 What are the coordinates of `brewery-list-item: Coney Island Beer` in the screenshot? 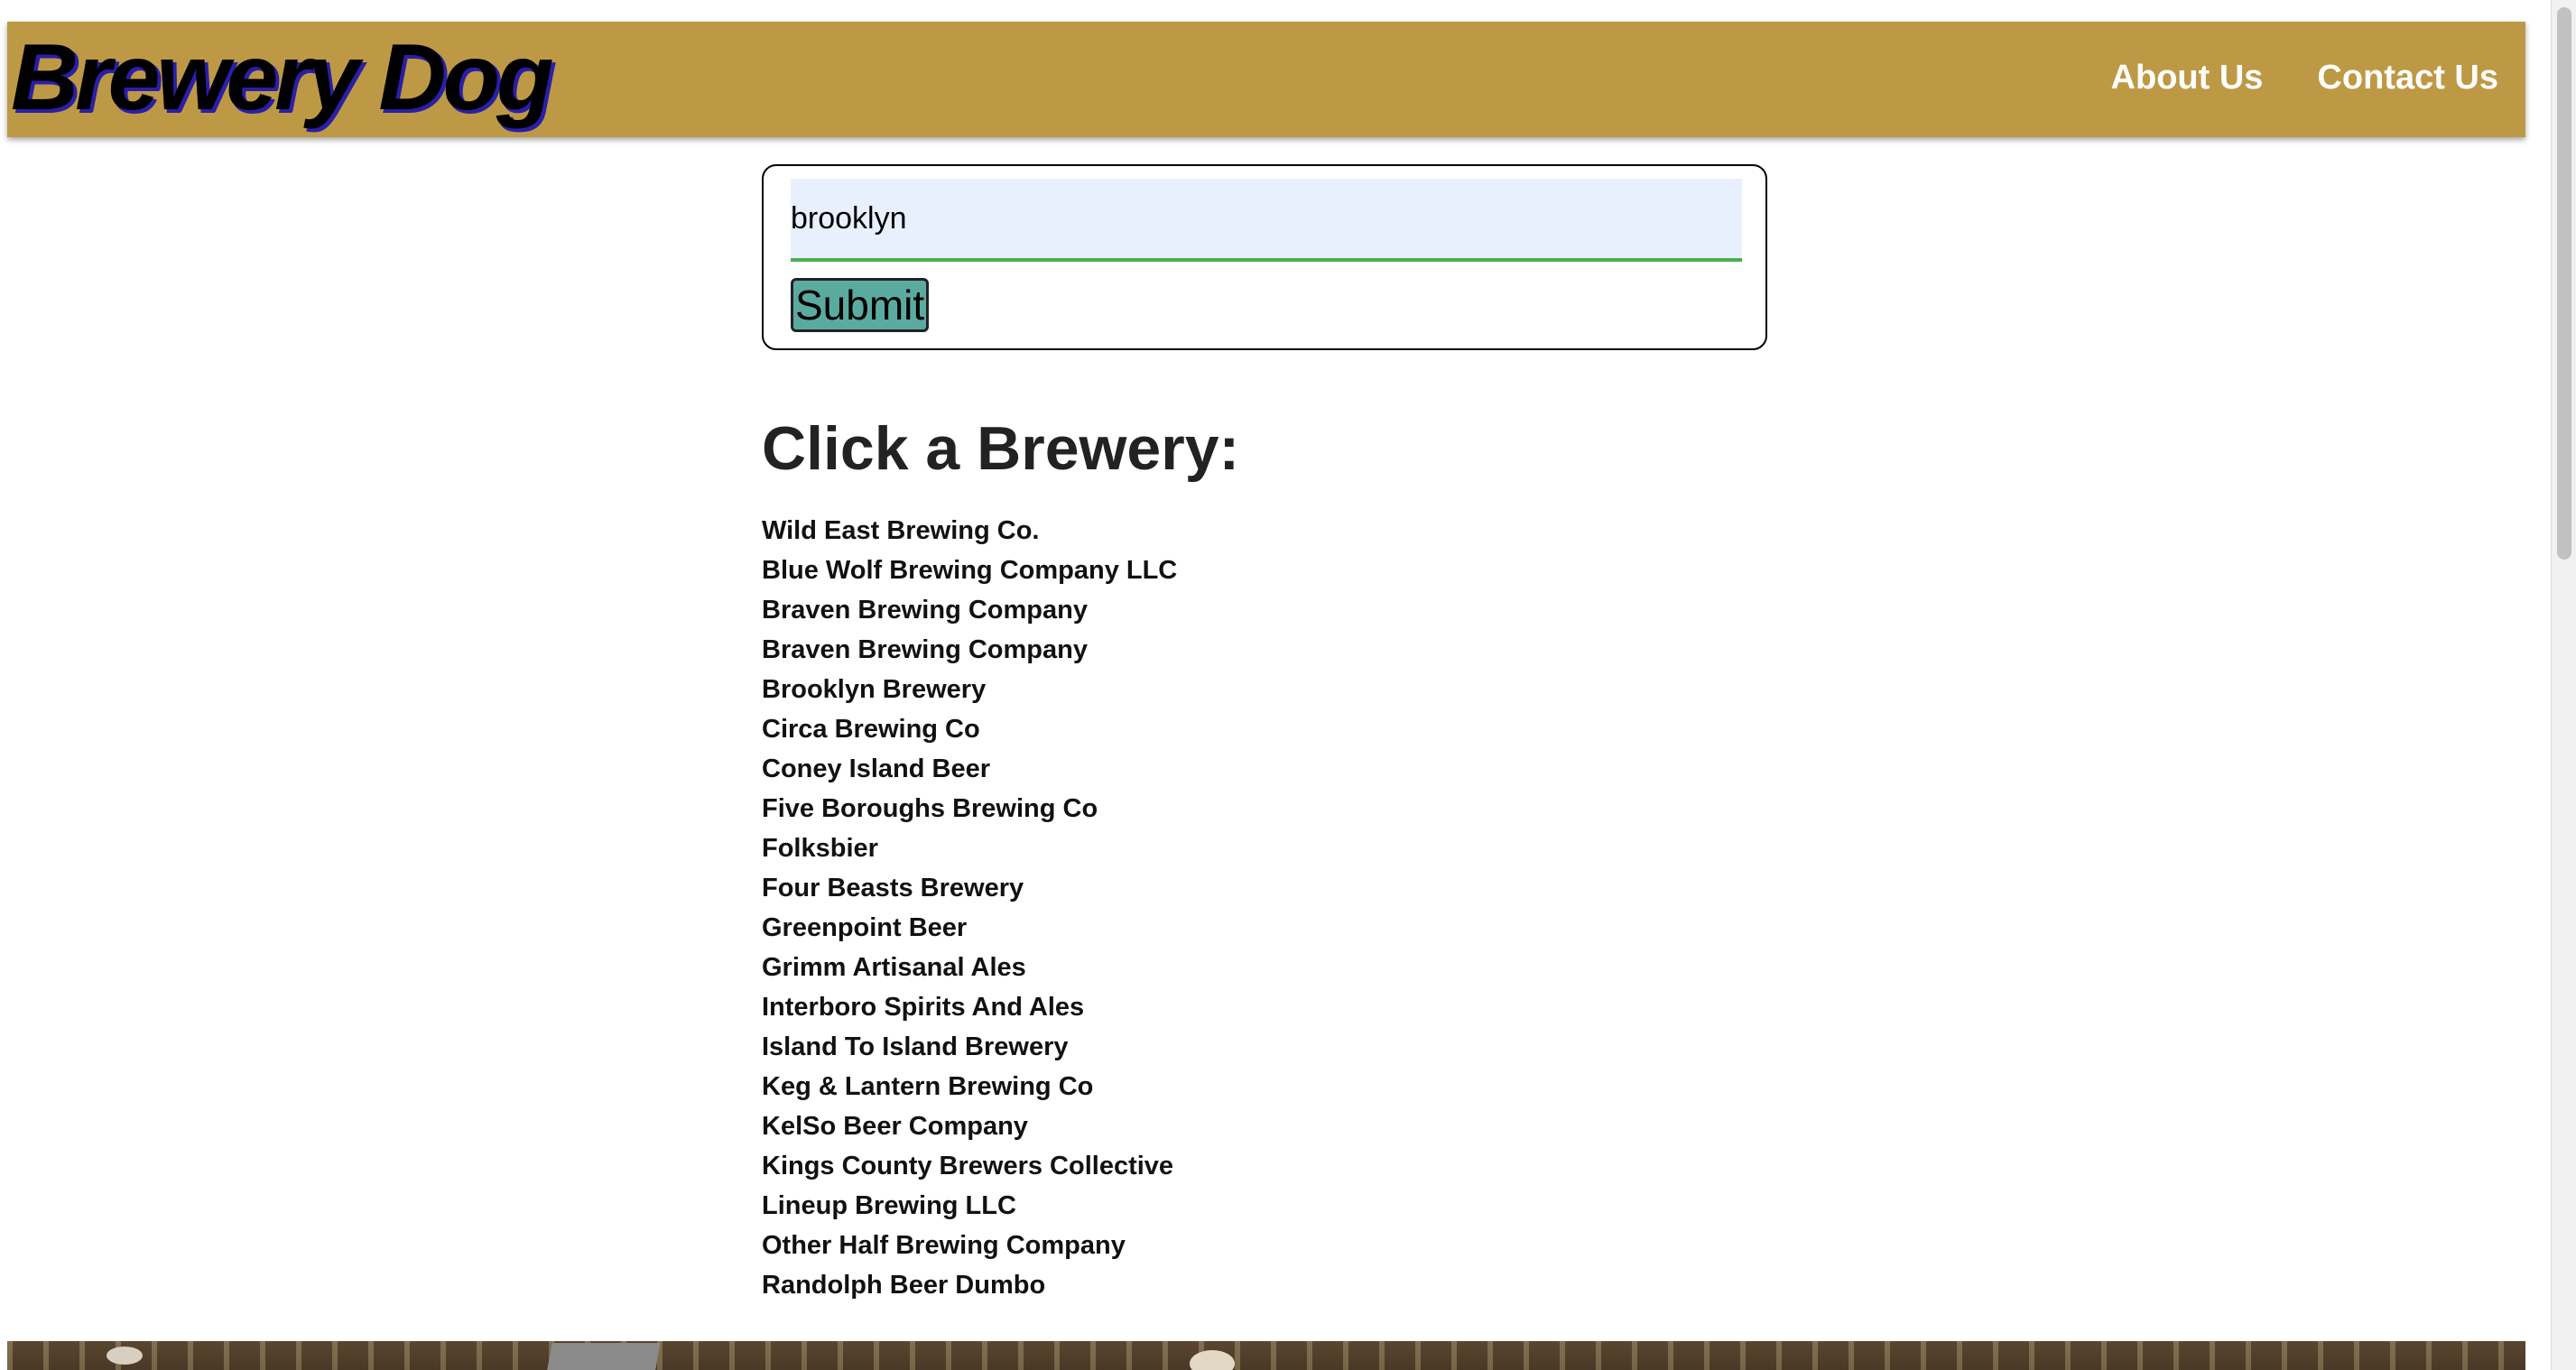 It's located at (970, 769).